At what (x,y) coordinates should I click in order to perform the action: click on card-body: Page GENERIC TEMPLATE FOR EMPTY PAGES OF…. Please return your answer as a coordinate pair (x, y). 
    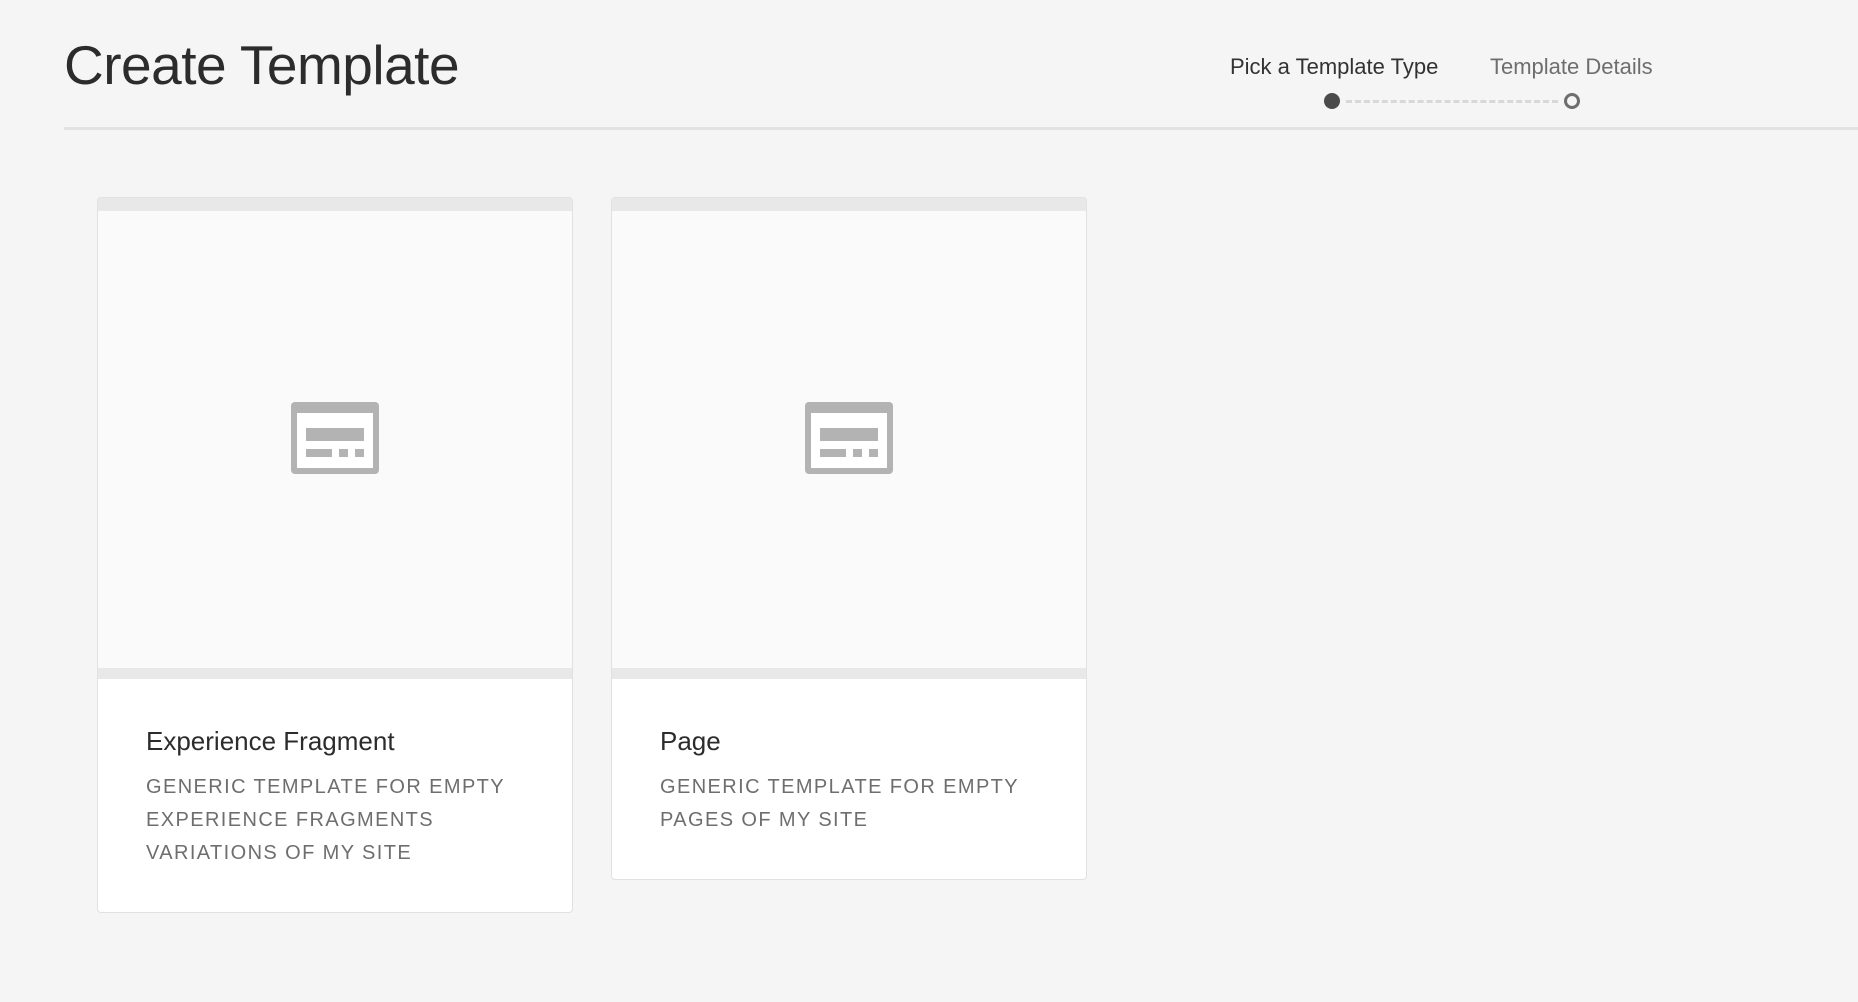
    Looking at the image, I should click on (849, 758).